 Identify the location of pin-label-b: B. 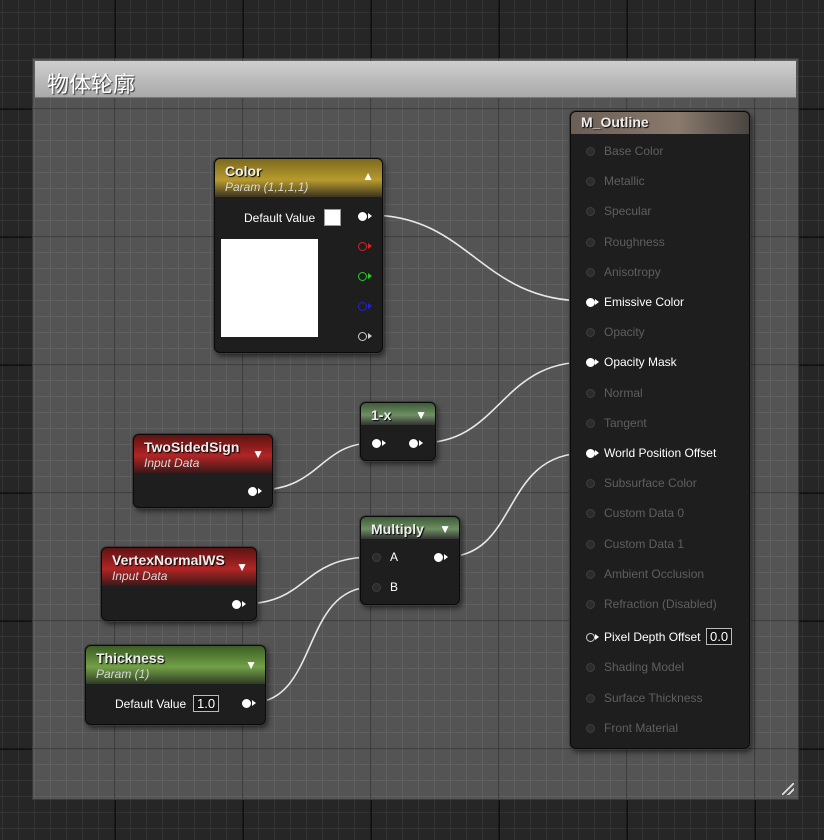
(394, 587).